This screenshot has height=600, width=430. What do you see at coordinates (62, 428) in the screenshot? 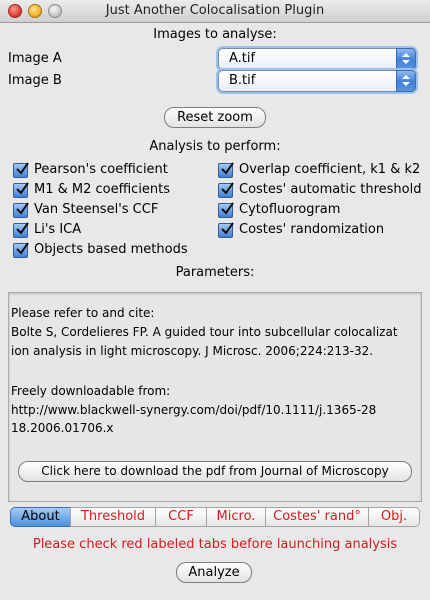
I see `about-text-line: 18.2006.01706.x` at bounding box center [62, 428].